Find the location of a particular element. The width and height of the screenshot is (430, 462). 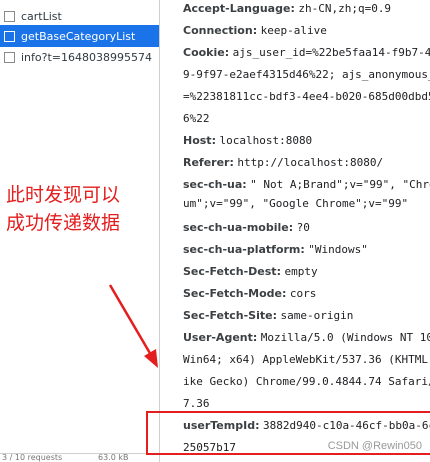

annotation-arrow-icon is located at coordinates (133, 326).